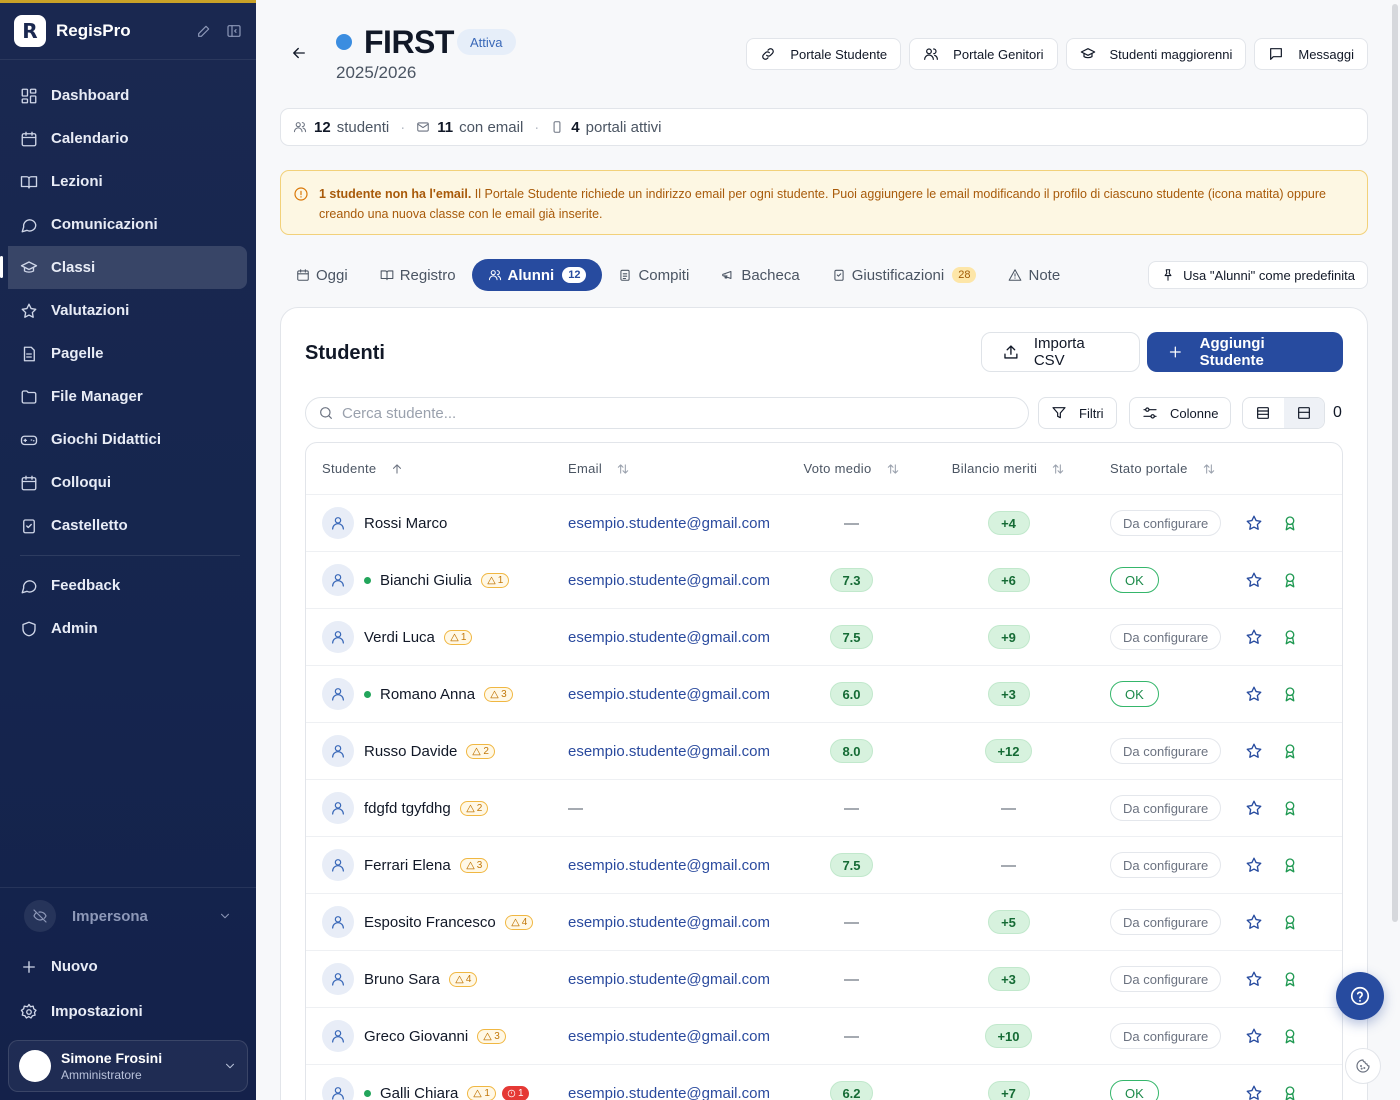 Image resolution: width=1400 pixels, height=1100 pixels. Describe the element at coordinates (123, 267) in the screenshot. I see `sidebar-item-classi: Classi` at that location.